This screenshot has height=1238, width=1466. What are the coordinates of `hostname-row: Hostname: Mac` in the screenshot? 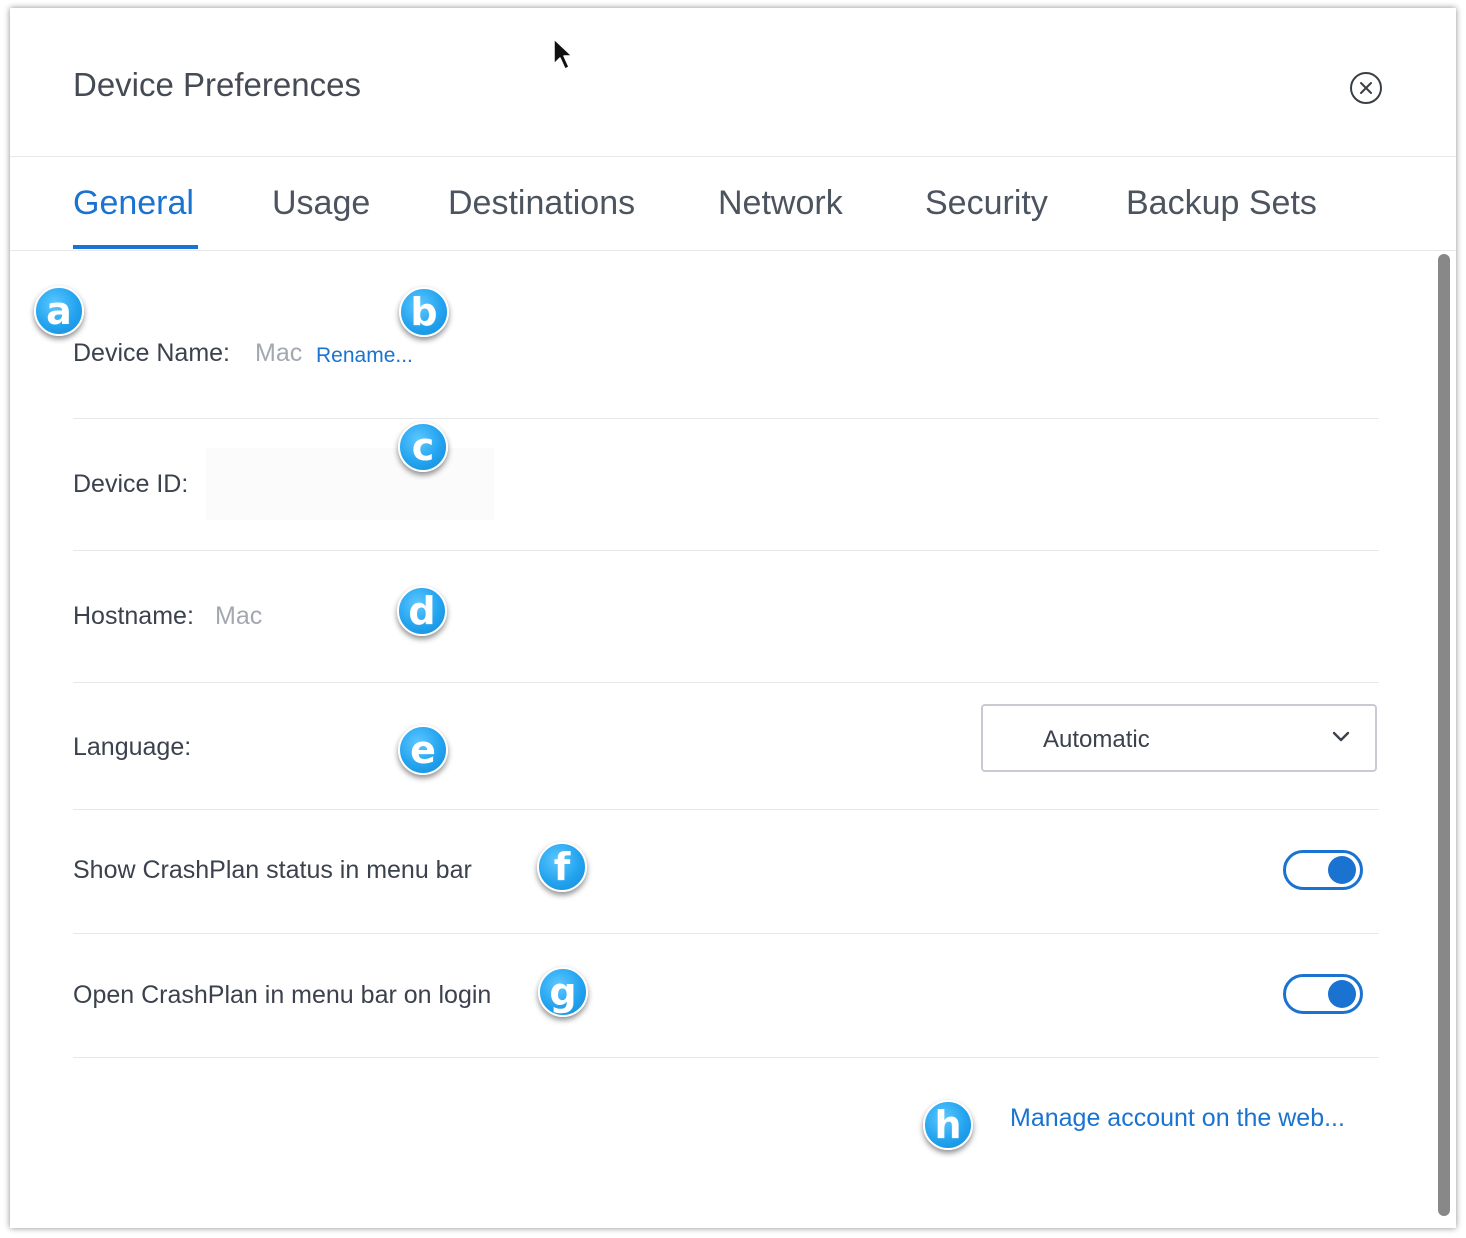 It's located at (726, 616).